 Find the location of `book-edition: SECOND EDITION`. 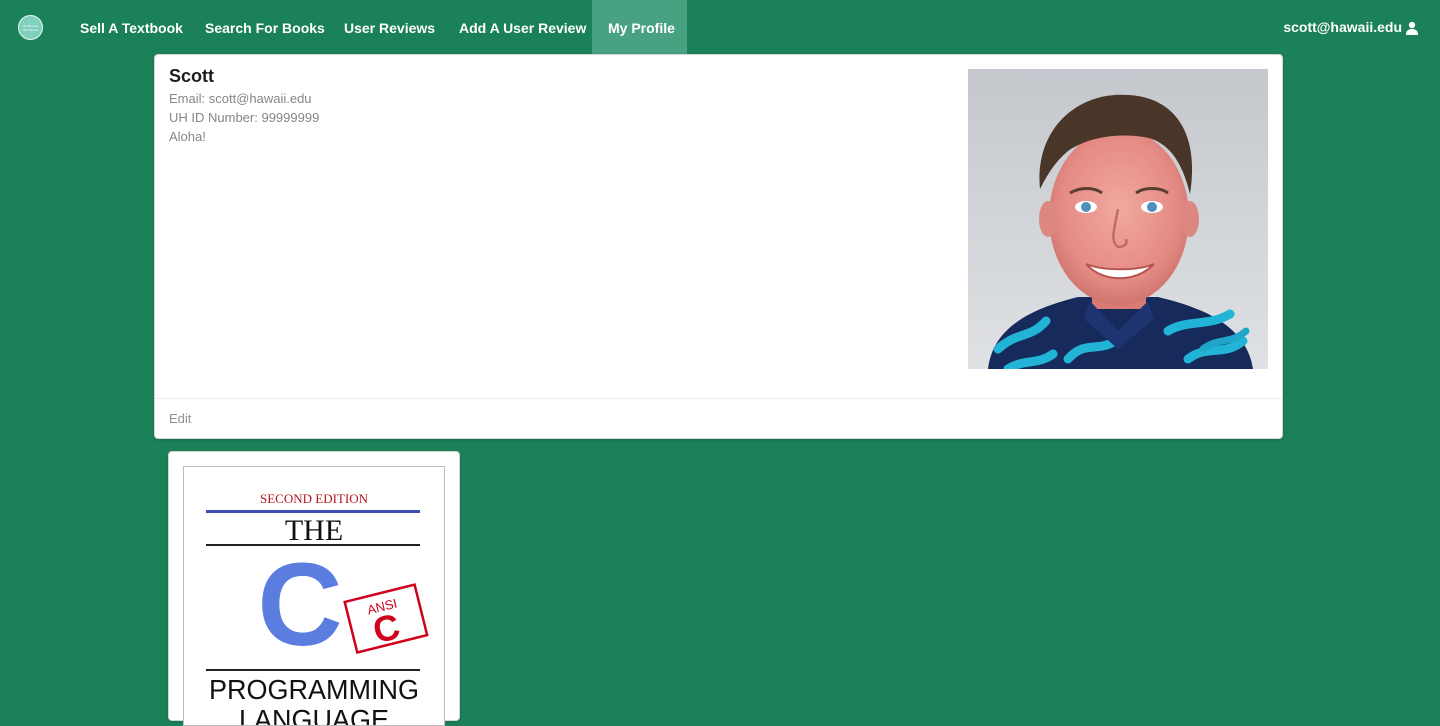

book-edition: SECOND EDITION is located at coordinates (314, 498).